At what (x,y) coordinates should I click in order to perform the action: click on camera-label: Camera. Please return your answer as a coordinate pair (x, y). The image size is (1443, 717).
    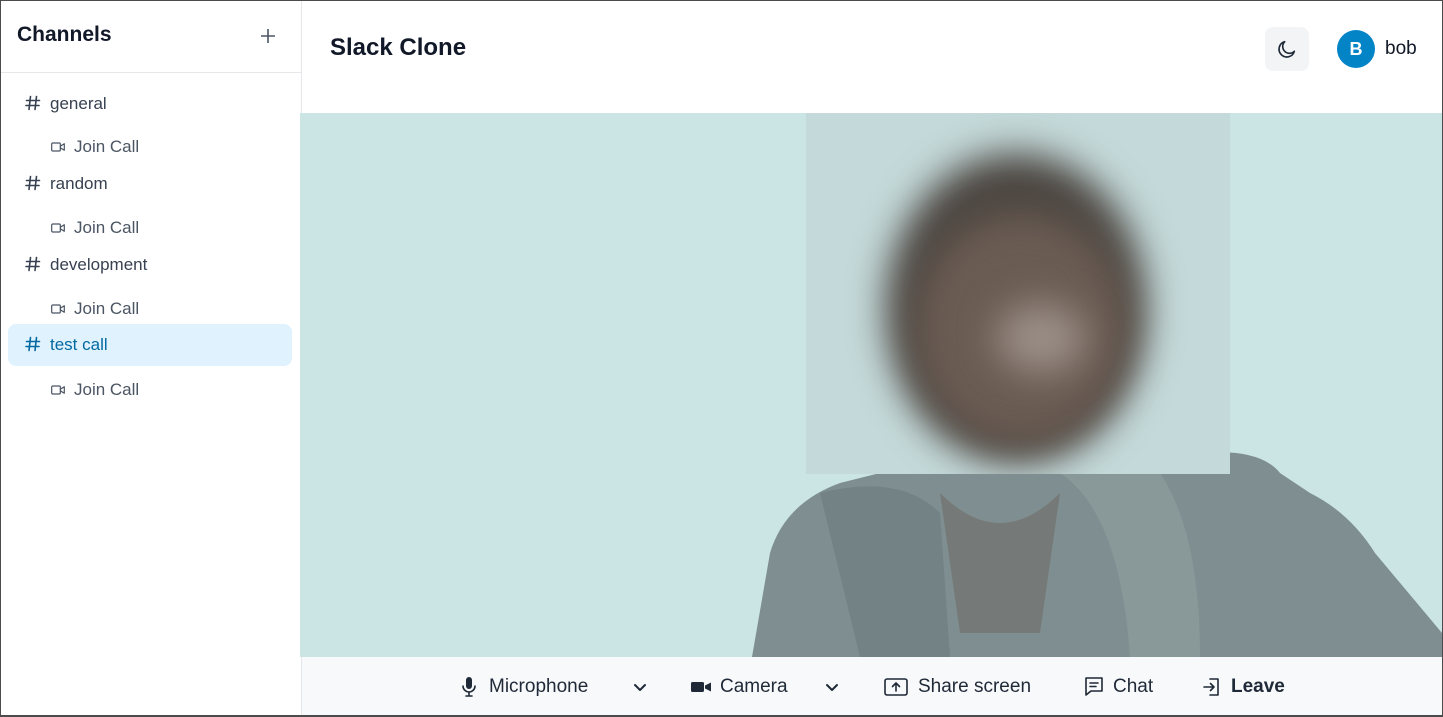
    Looking at the image, I should click on (754, 686).